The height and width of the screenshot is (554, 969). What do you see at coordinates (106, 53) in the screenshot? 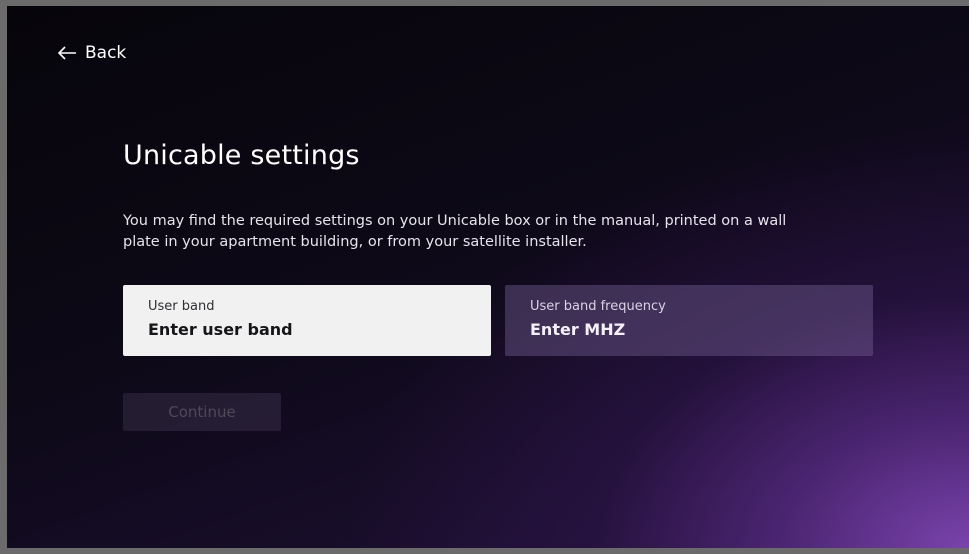
I see `back-label: Back` at bounding box center [106, 53].